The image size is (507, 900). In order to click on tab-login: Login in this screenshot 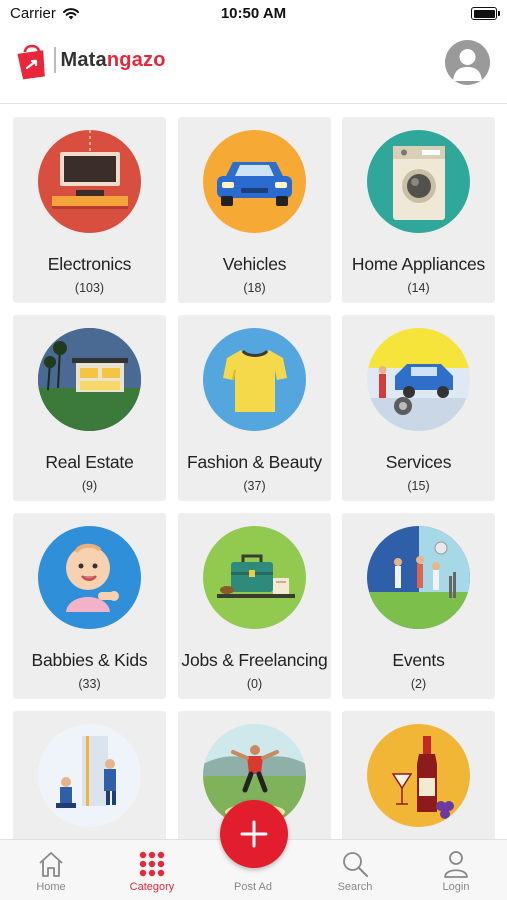, I will do `click(456, 870)`.